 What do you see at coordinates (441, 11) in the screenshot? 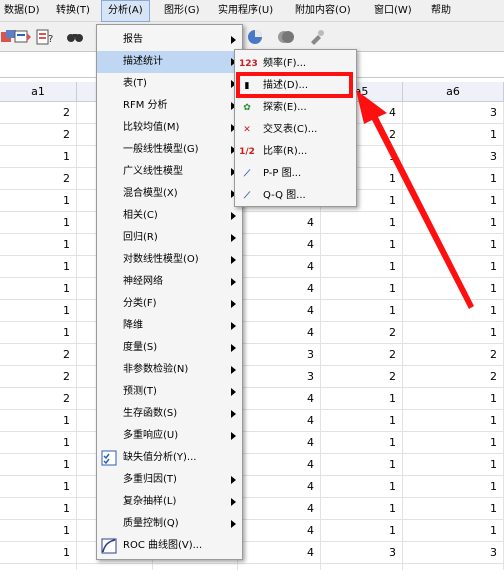
I see `menu-7: 帮助` at bounding box center [441, 11].